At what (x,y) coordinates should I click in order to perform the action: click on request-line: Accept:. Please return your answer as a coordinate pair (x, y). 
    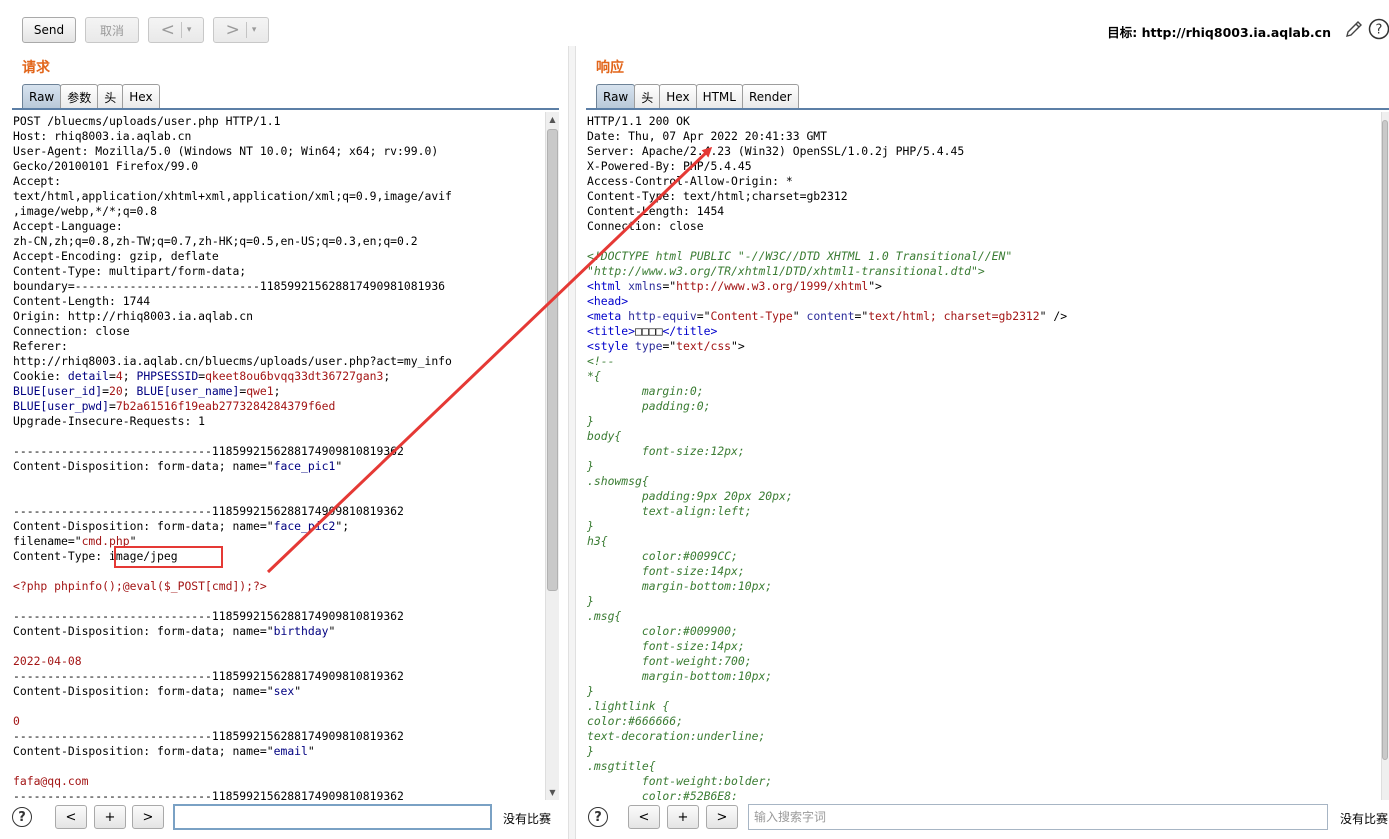
    Looking at the image, I should click on (279, 181).